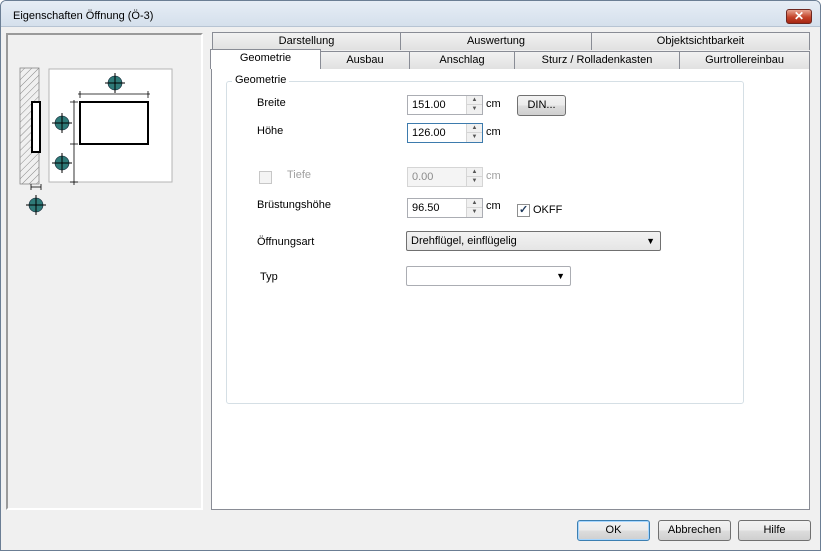  What do you see at coordinates (462, 60) in the screenshot?
I see `tab-anschlag: Anschlag` at bounding box center [462, 60].